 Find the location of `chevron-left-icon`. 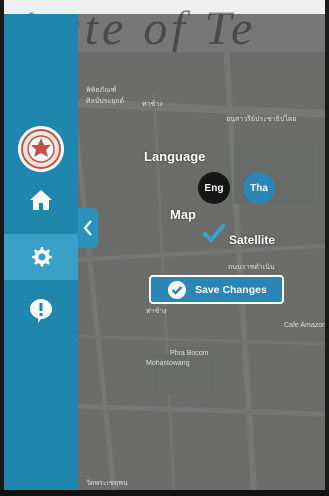

chevron-left-icon is located at coordinates (87, 228).